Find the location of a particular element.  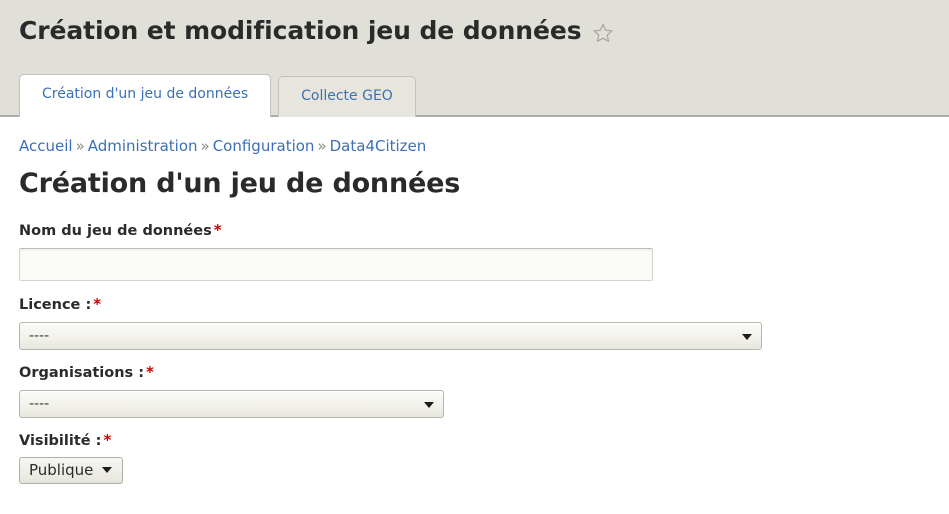

breadcrumb-link-administration: Administration is located at coordinates (143, 146).